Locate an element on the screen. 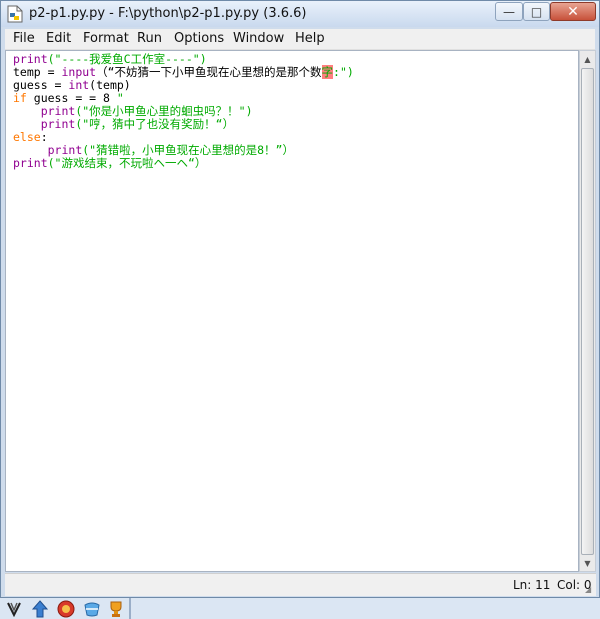 The height and width of the screenshot is (619, 600). blue-globe-icon is located at coordinates (92, 608).